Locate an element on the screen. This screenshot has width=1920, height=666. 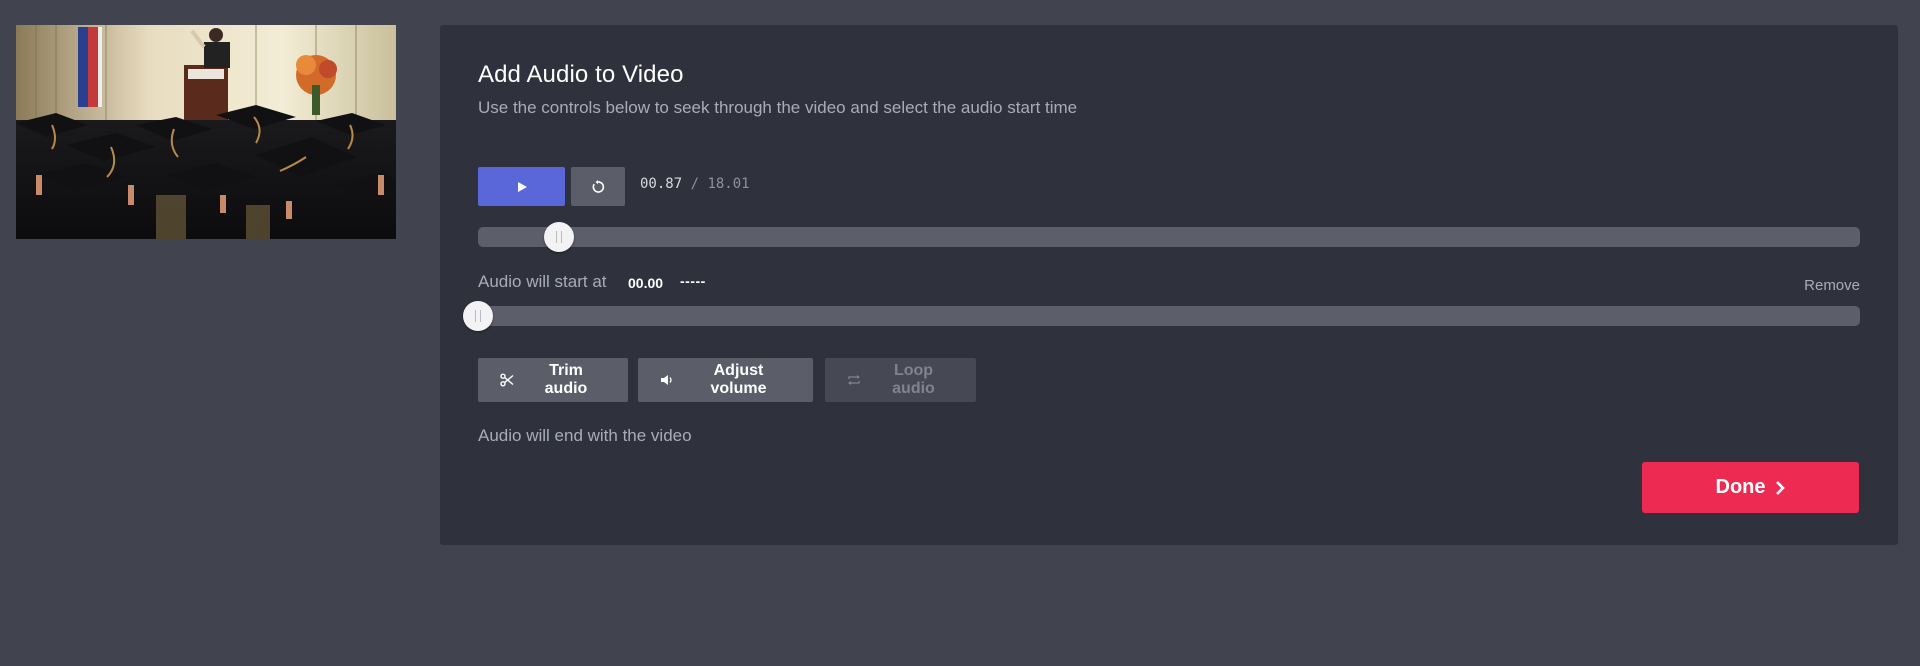
restart-icon is located at coordinates (598, 186).